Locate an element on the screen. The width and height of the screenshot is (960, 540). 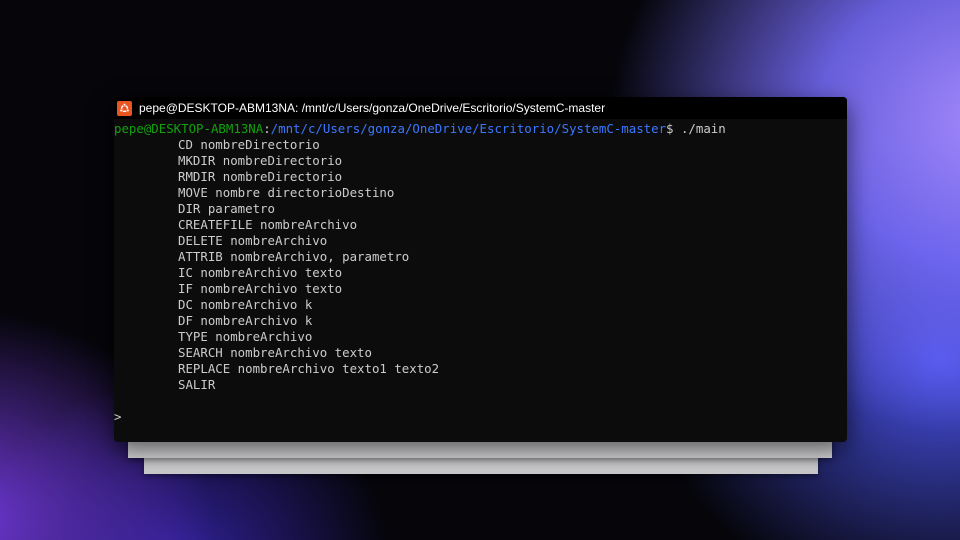
output-line: IF nombreArchivo texto is located at coordinates (260, 288).